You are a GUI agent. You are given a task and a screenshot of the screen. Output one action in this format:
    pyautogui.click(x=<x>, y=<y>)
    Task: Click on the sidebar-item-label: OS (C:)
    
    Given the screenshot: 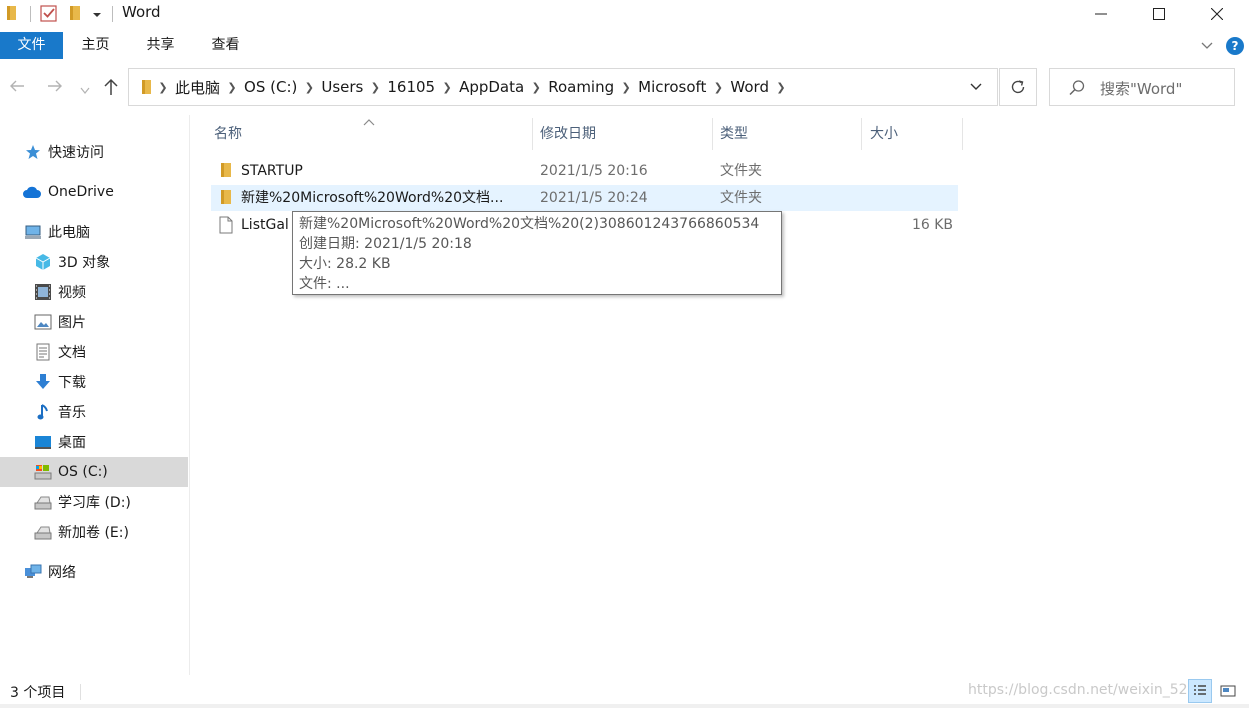 What is the action you would take?
    pyautogui.click(x=83, y=472)
    